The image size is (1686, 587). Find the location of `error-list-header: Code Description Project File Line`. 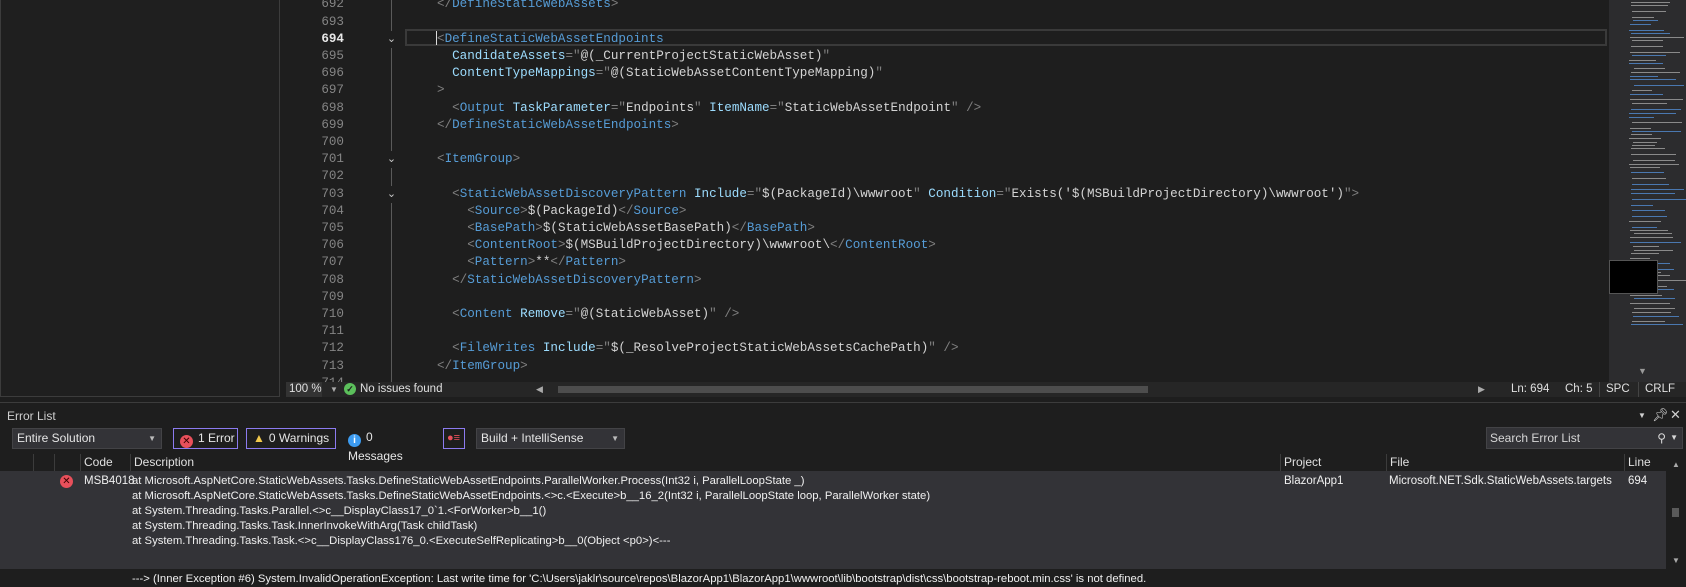

error-list-header: Code Description Project File Line is located at coordinates (833, 462).